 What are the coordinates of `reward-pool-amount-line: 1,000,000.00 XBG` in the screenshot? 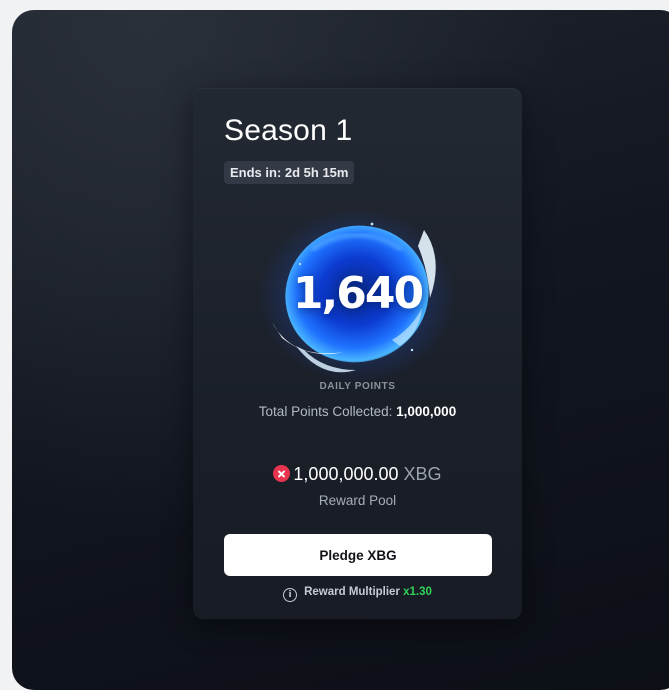 It's located at (357, 474).